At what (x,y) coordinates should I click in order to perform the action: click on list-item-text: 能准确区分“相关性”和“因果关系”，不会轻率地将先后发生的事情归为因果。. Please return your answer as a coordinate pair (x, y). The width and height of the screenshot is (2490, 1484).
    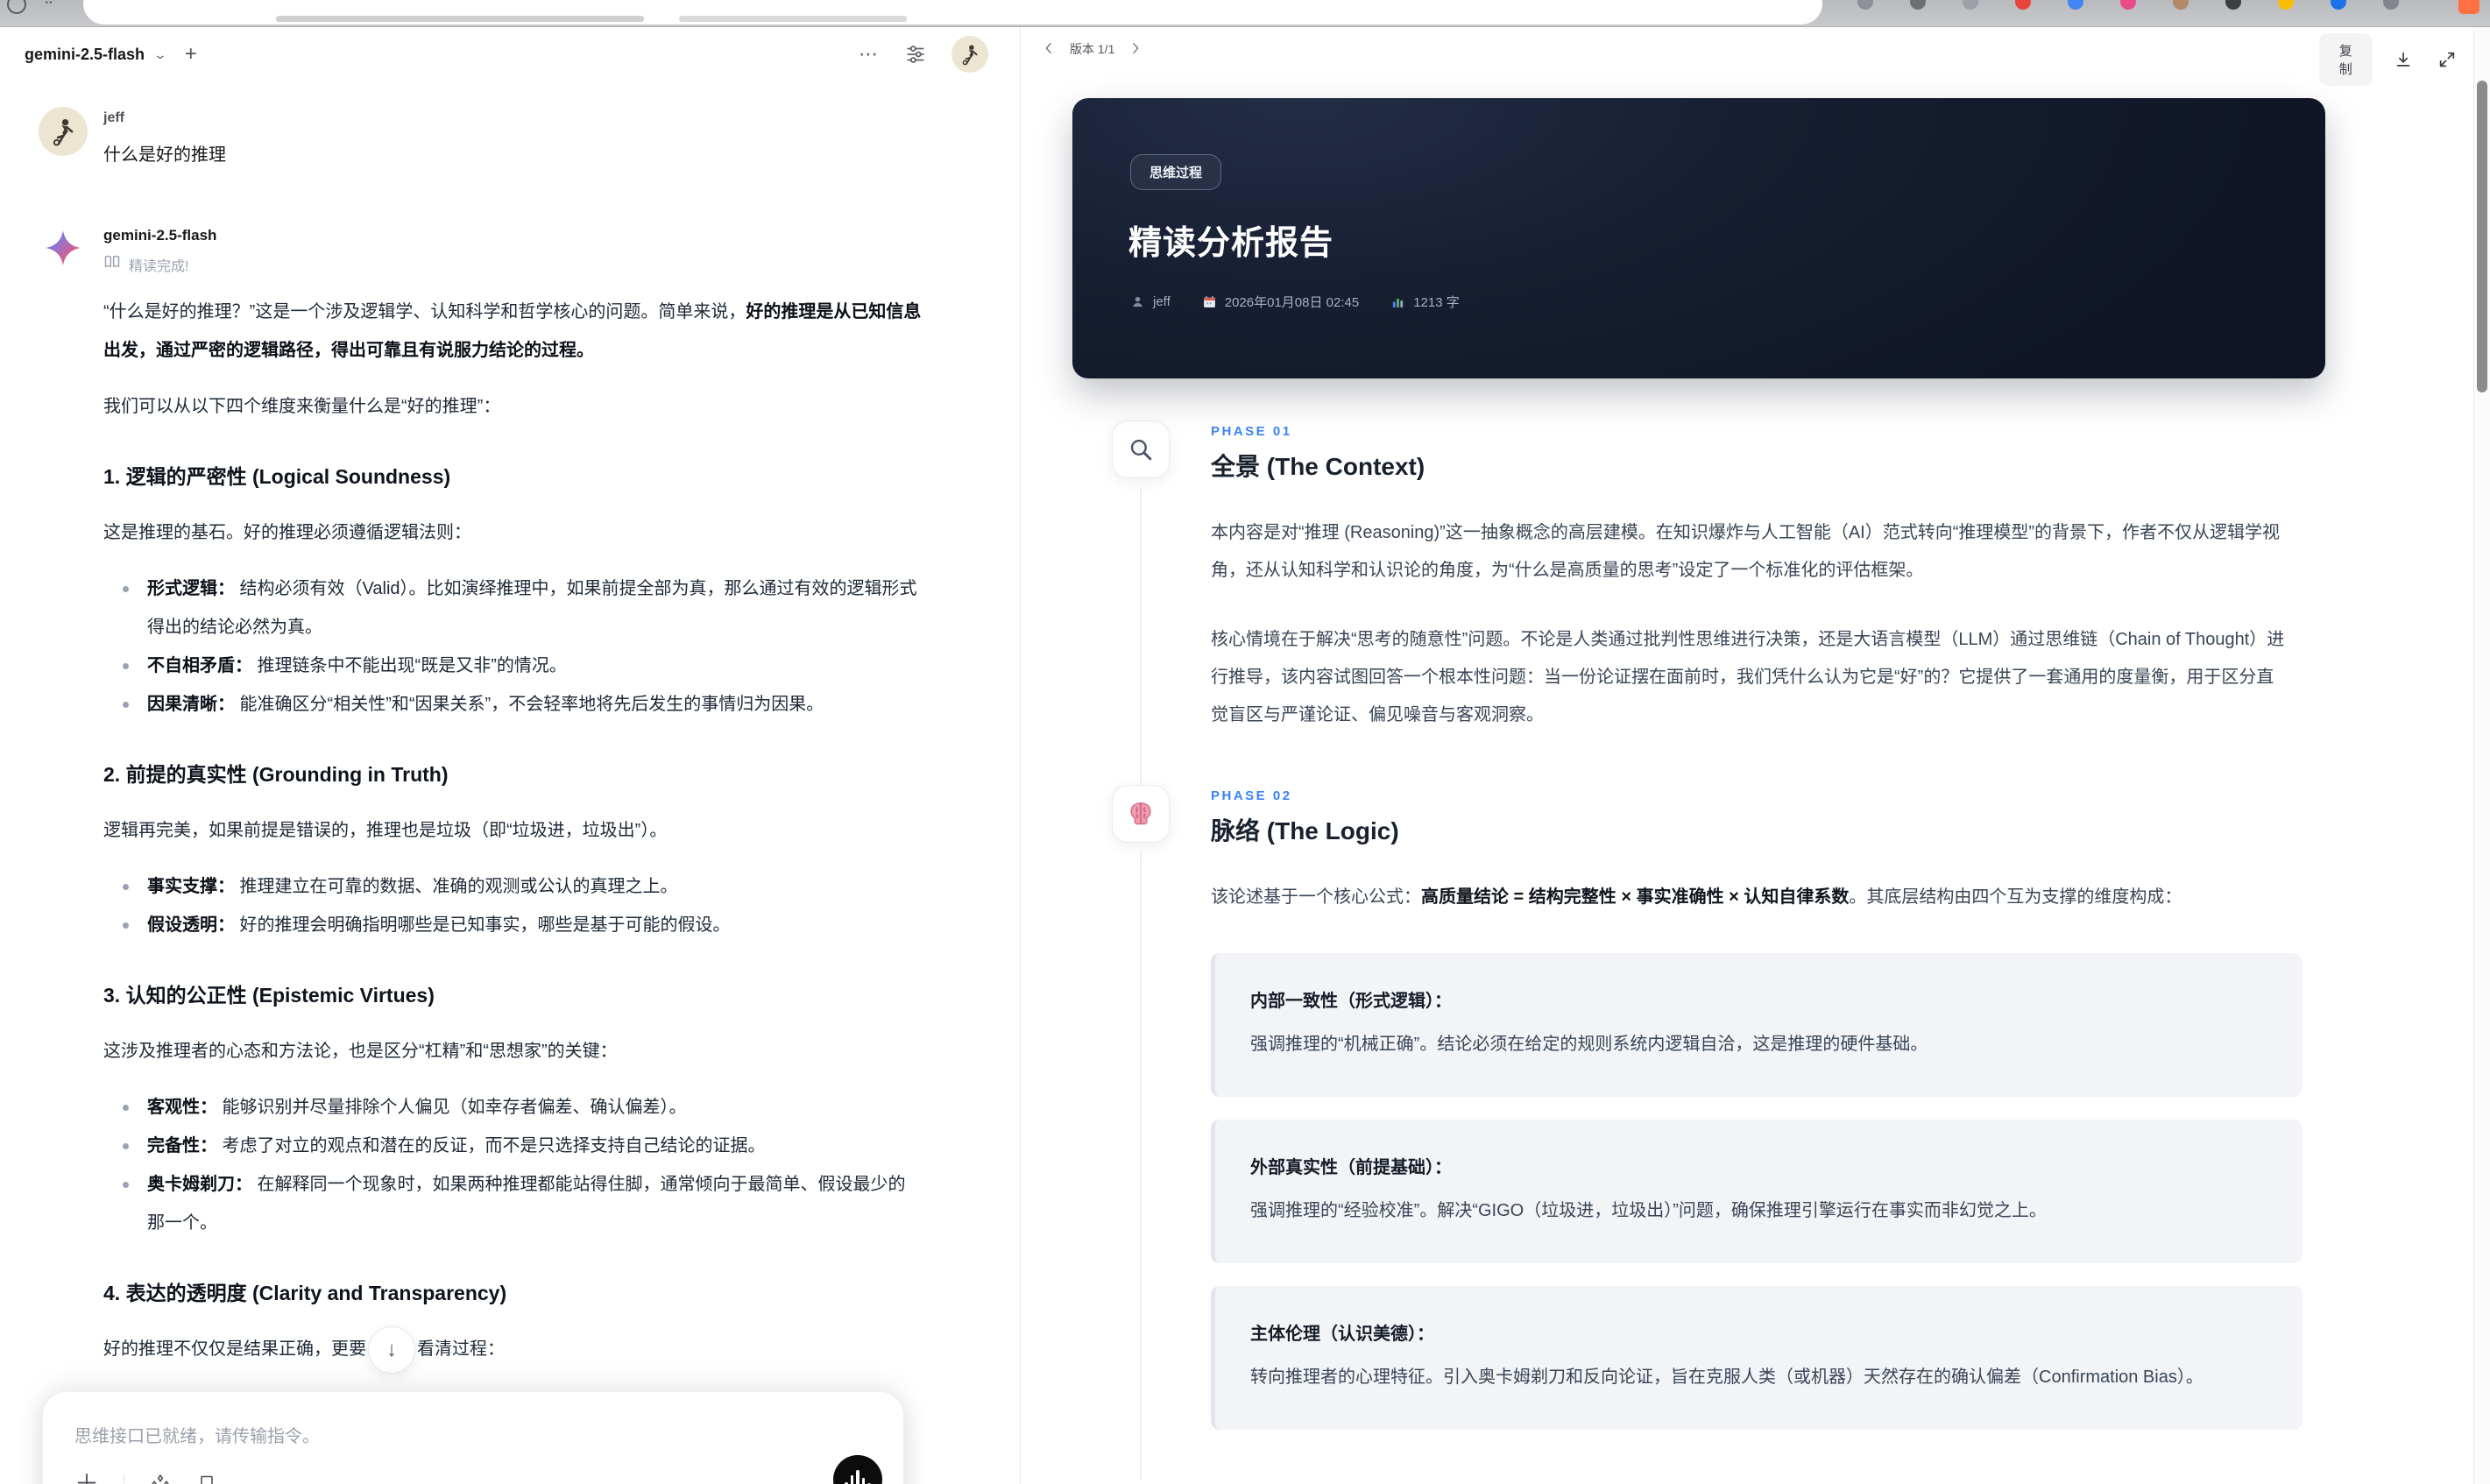
    Looking at the image, I should click on (529, 705).